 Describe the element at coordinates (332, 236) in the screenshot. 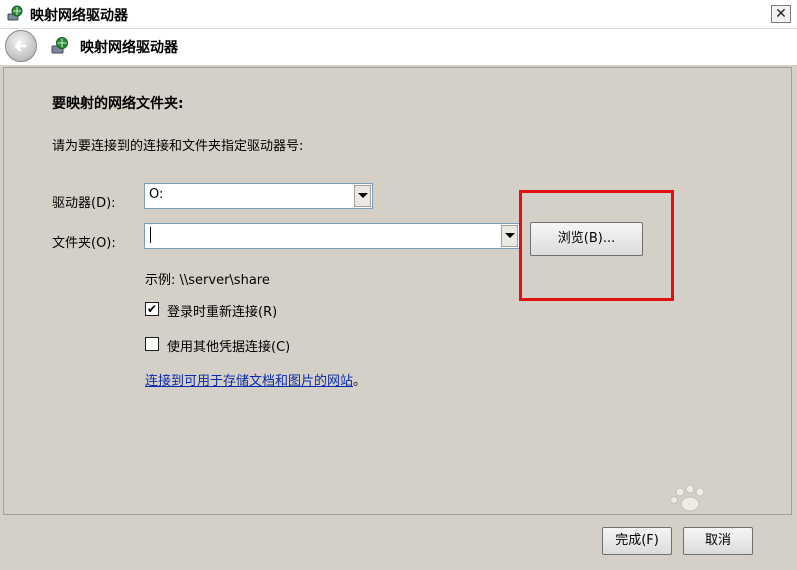

I see `folder-input` at that location.